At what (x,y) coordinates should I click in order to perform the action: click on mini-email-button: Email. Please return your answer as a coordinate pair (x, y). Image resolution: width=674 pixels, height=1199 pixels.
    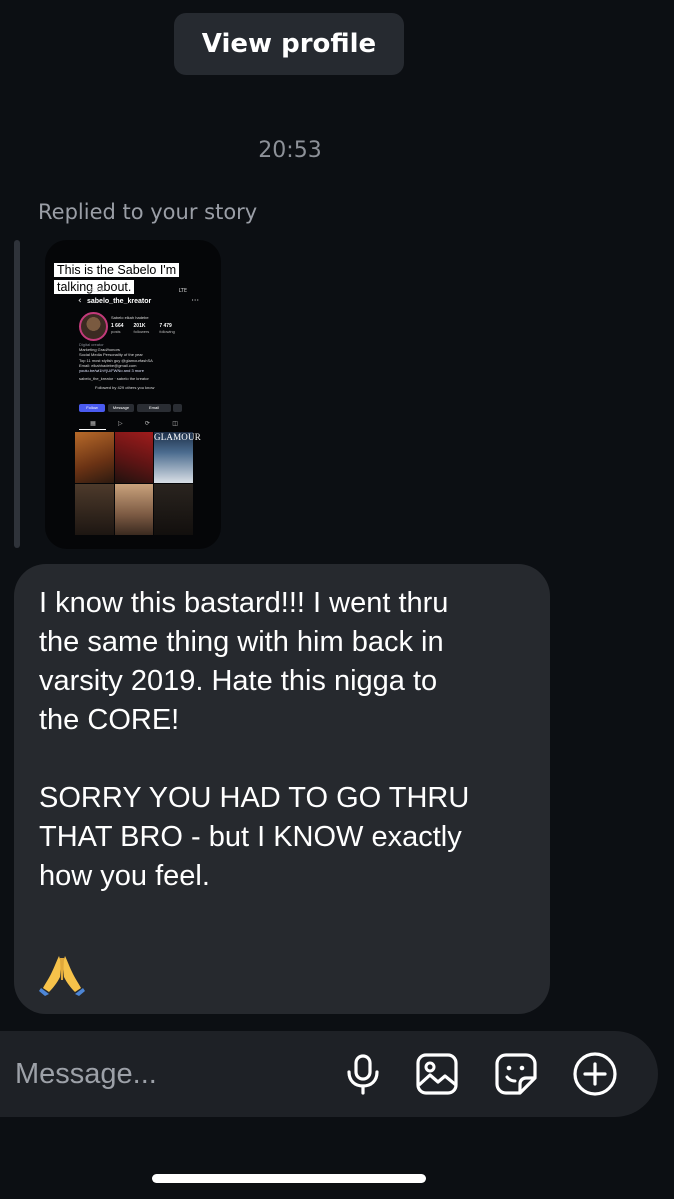
    Looking at the image, I should click on (154, 408).